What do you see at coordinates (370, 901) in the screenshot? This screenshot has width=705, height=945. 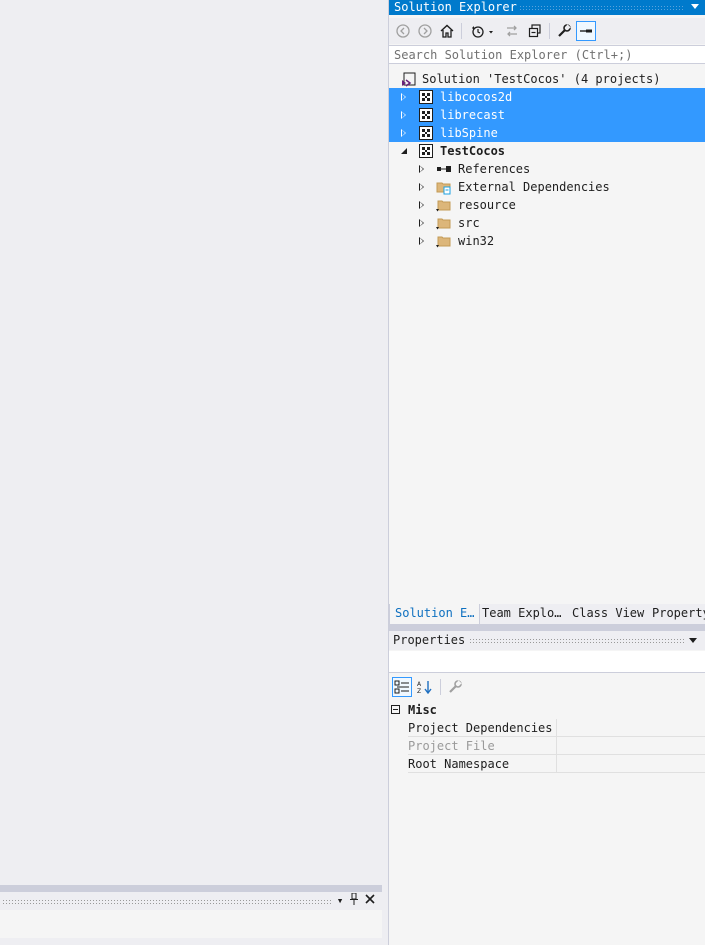 I see `close-icon` at bounding box center [370, 901].